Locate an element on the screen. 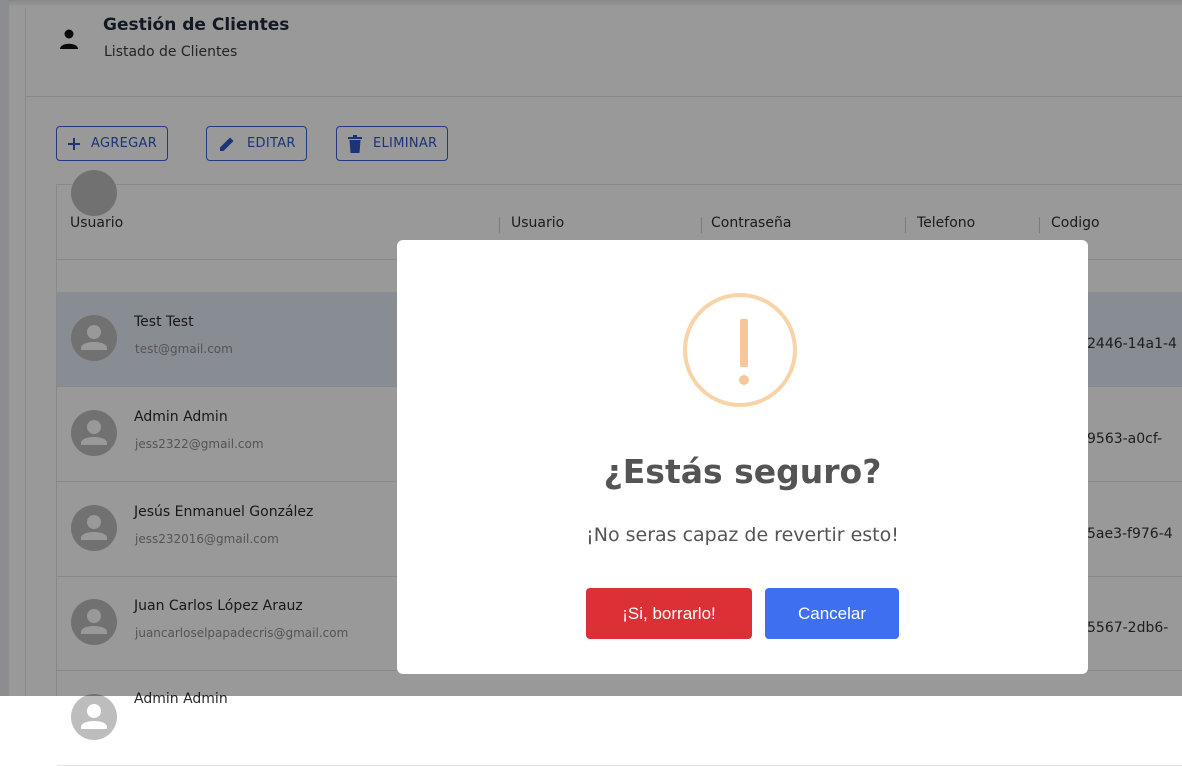 The image size is (1182, 766). confirm-delete-button: ¡Si, borrarlo! is located at coordinates (669, 613).